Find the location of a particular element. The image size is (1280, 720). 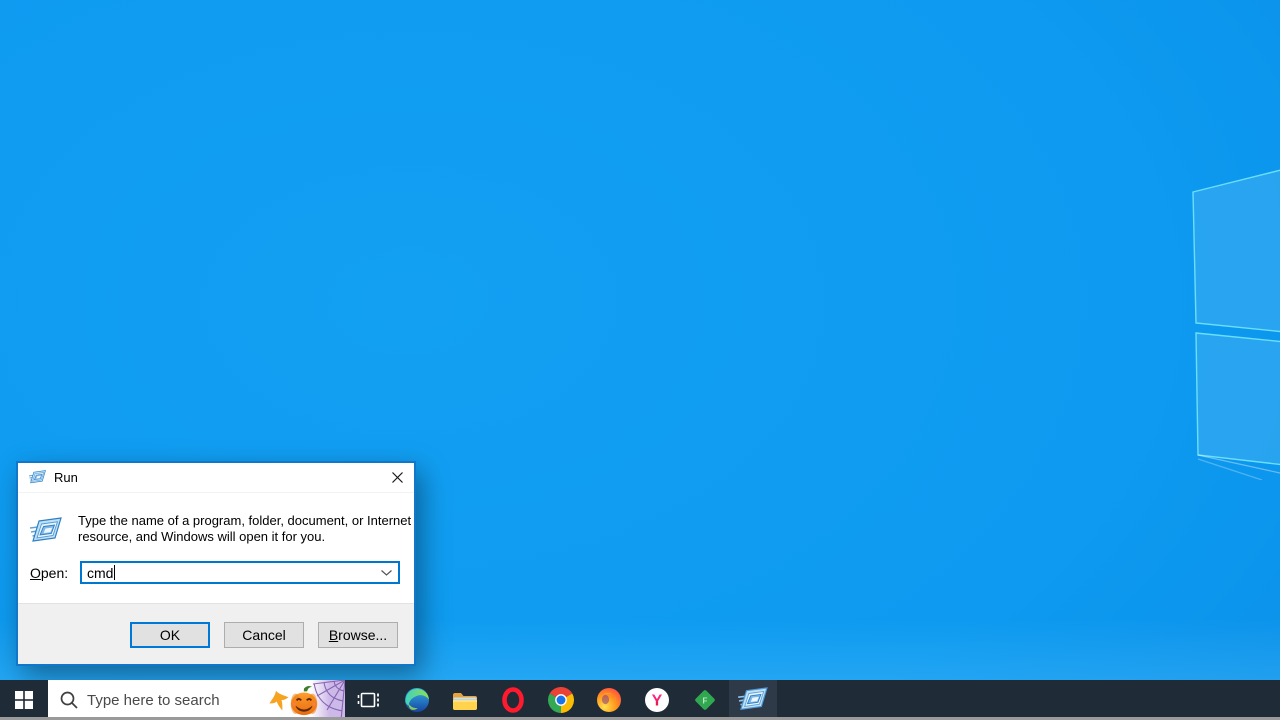

search-input: Type here to search is located at coordinates (196, 700).